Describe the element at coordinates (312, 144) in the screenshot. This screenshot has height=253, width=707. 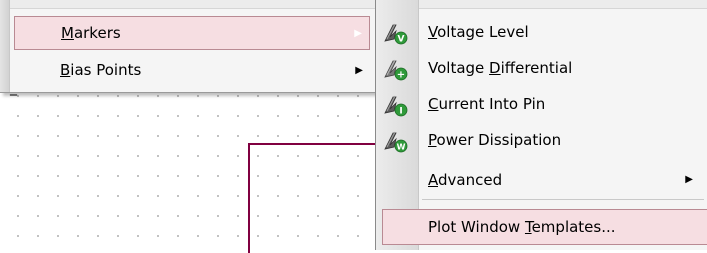
I see `wire-horizontal` at that location.